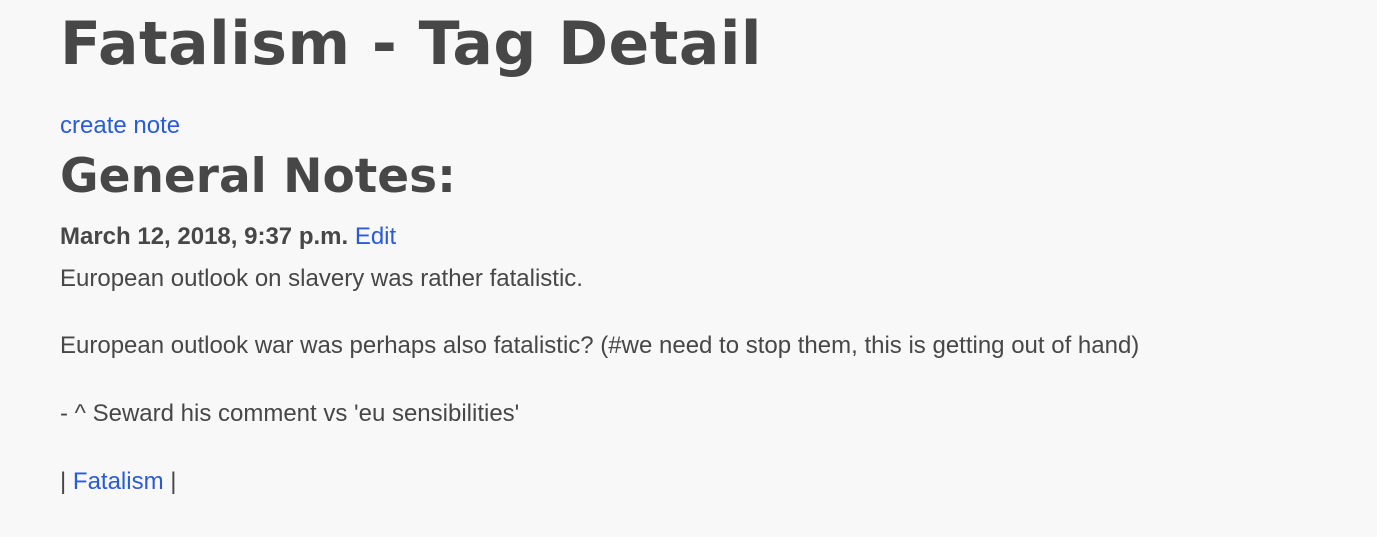  Describe the element at coordinates (375, 236) in the screenshot. I see `edit-note-link: Edit` at that location.